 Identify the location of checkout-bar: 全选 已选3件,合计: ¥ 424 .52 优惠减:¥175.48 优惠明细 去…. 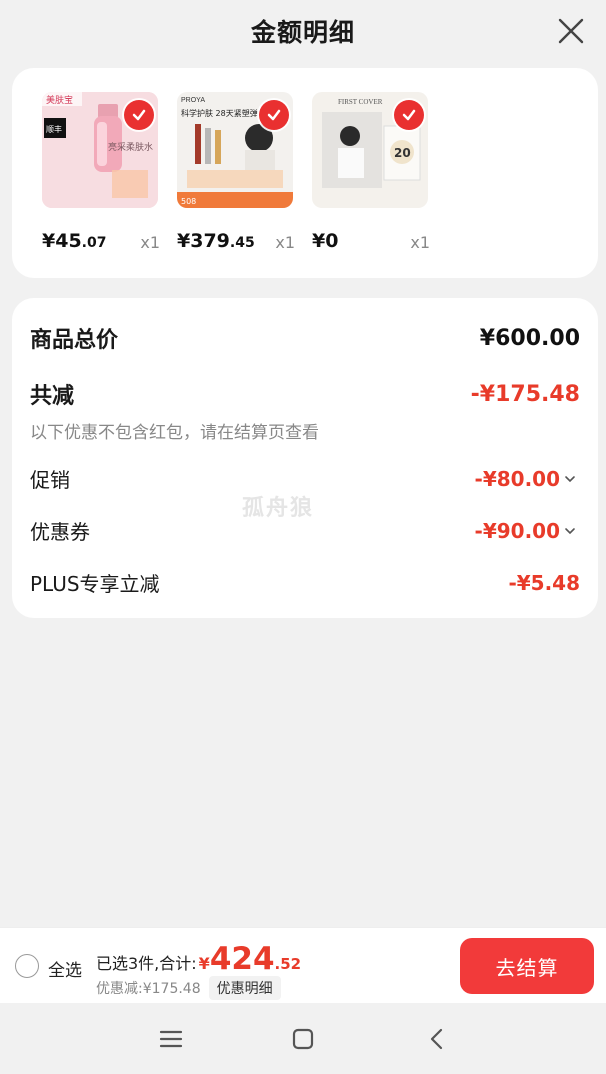
(303, 965).